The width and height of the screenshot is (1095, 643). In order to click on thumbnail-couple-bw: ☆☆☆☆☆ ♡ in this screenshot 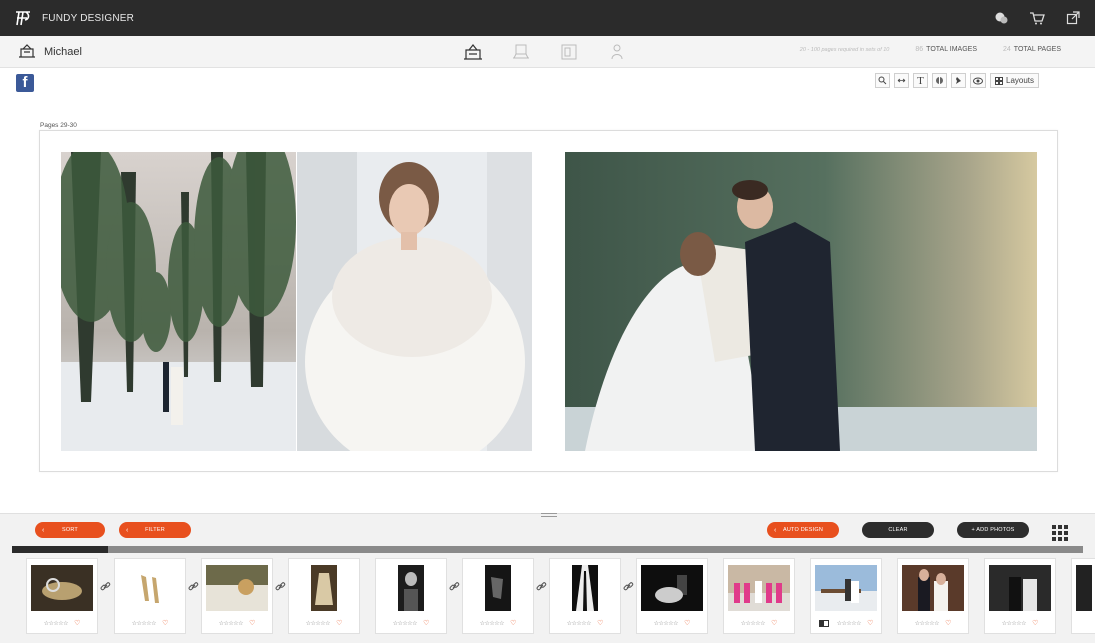, I will do `click(672, 596)`.